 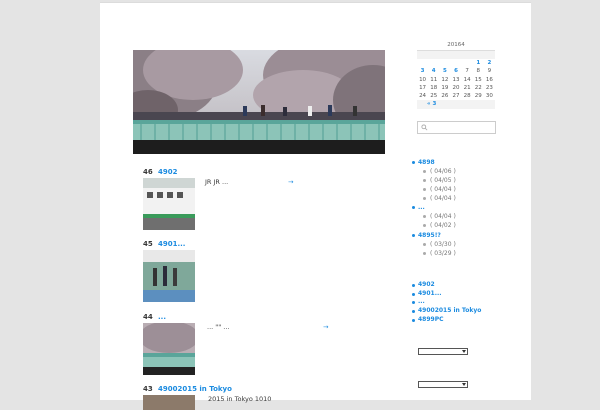 I want to click on calendar-day: 10, so click(x=423, y=79).